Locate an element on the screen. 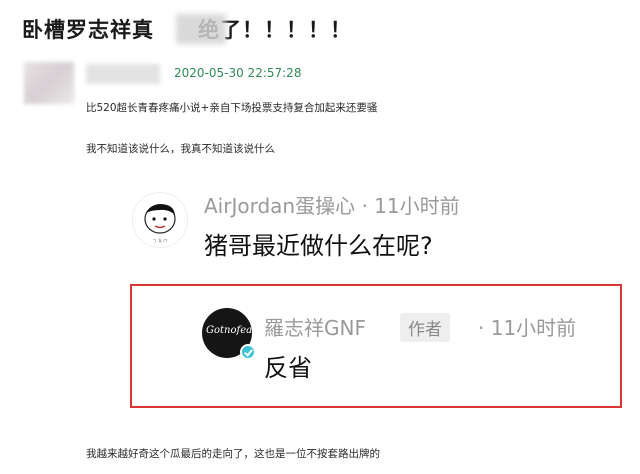 Image resolution: width=640 pixels, height=474 pixels. author-avatar-blurred is located at coordinates (49, 83).